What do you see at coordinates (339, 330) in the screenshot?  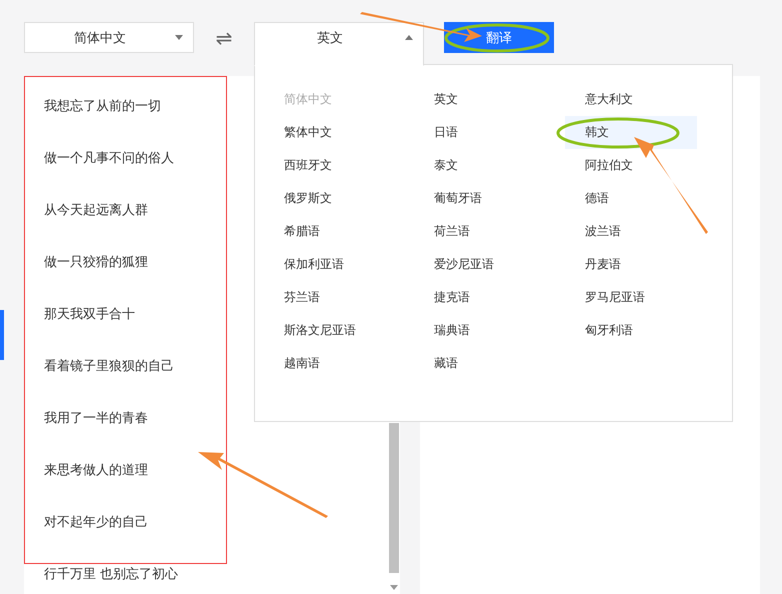 I see `language-option: 斯洛文尼亚语` at bounding box center [339, 330].